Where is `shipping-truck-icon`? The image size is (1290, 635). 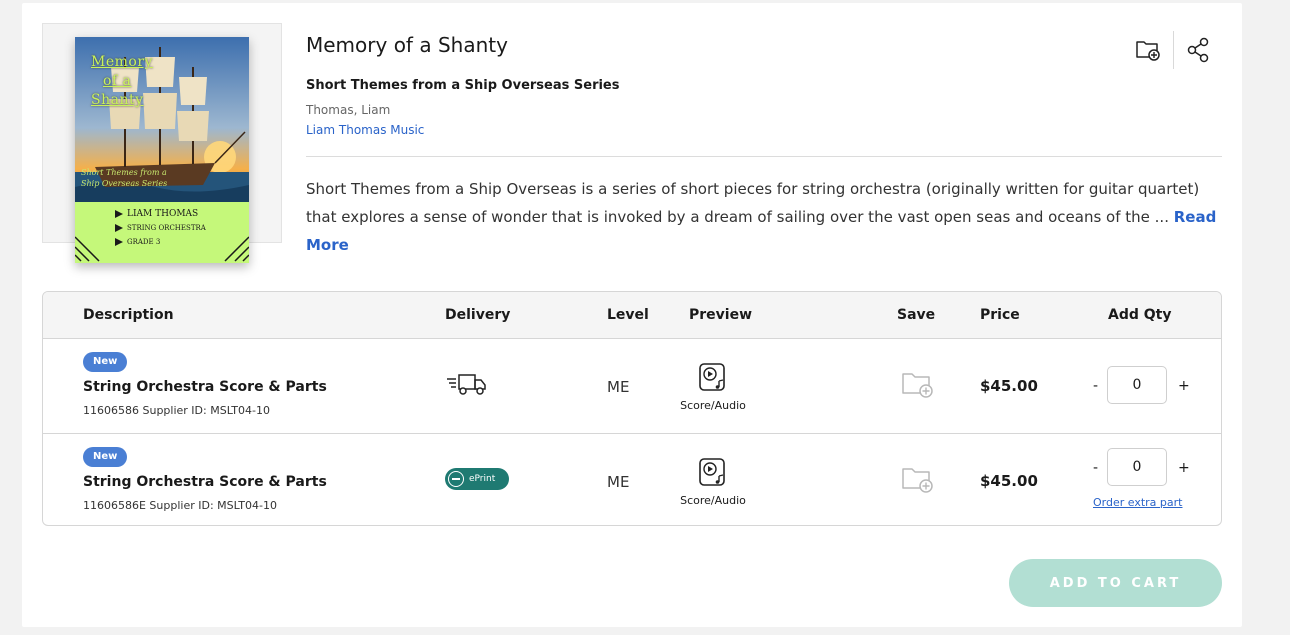
shipping-truck-icon is located at coordinates (466, 384).